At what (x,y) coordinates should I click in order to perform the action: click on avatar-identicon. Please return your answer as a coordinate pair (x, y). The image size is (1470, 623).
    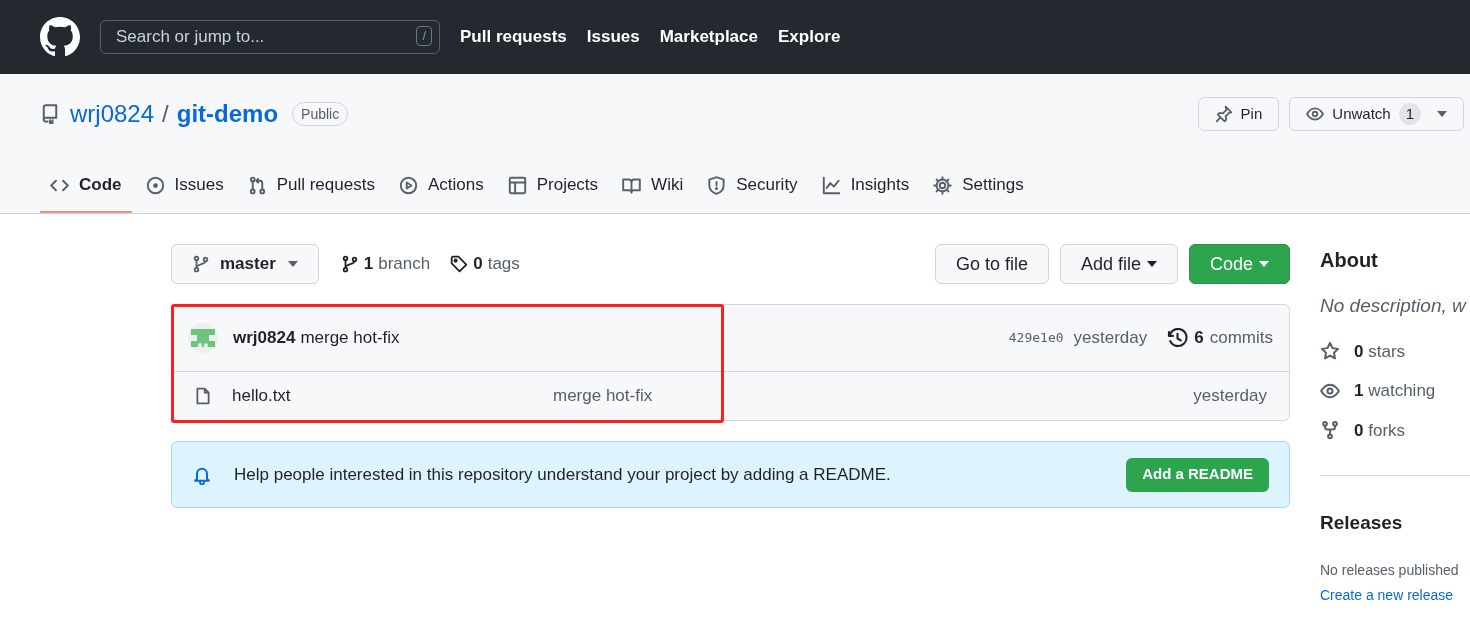
    Looking at the image, I should click on (203, 338).